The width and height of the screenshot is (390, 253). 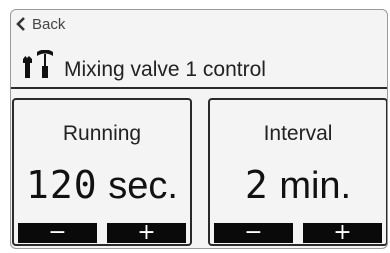 What do you see at coordinates (102, 233) in the screenshot?
I see `running-buttons: − +` at bounding box center [102, 233].